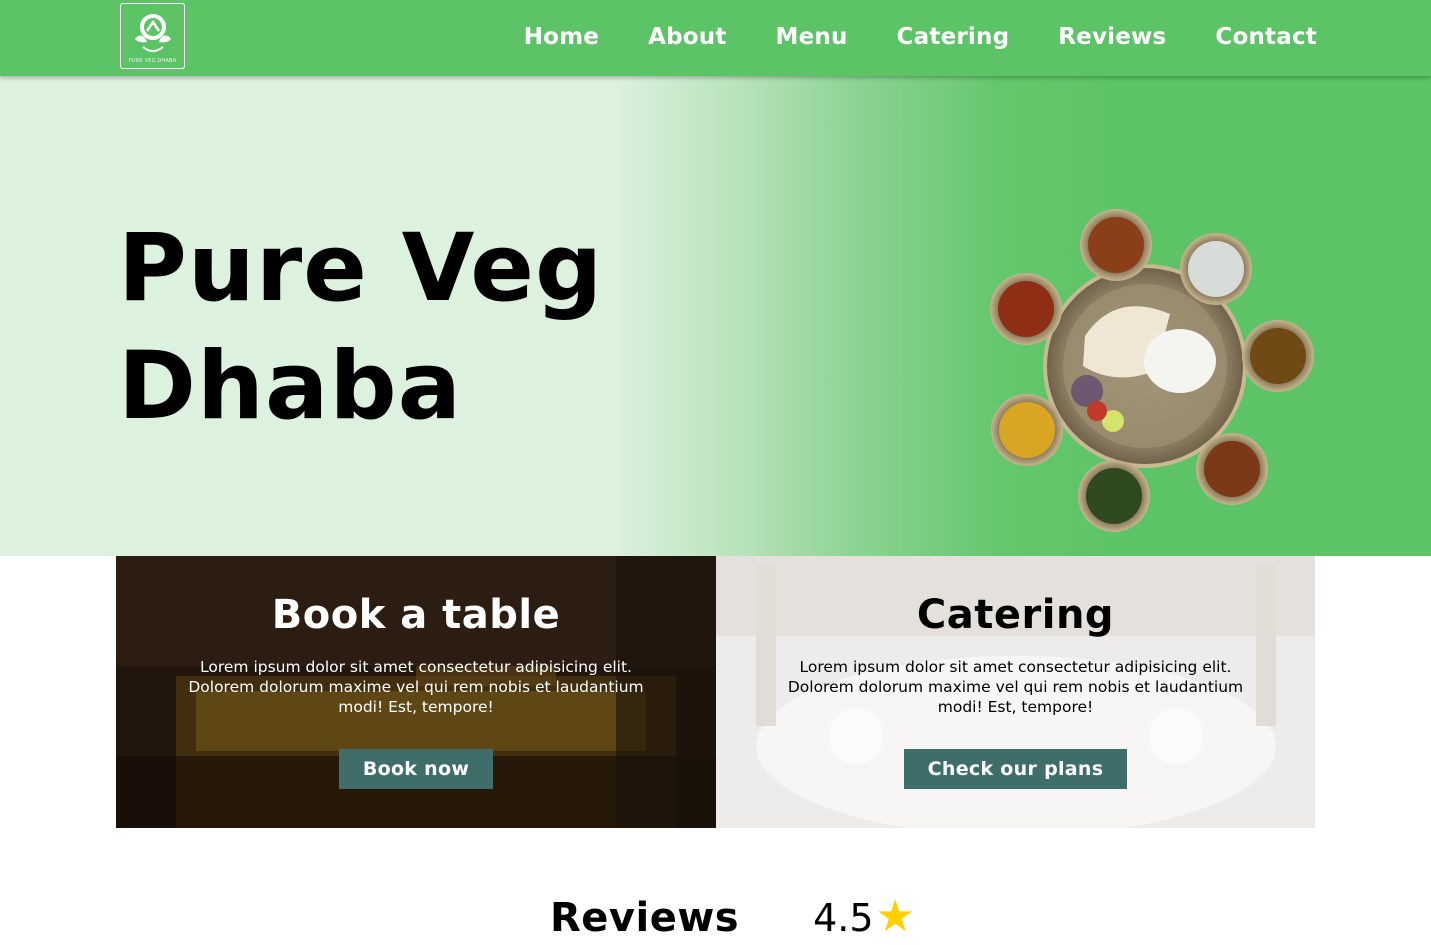  I want to click on logo: PURE VEG DHABA, so click(152, 36).